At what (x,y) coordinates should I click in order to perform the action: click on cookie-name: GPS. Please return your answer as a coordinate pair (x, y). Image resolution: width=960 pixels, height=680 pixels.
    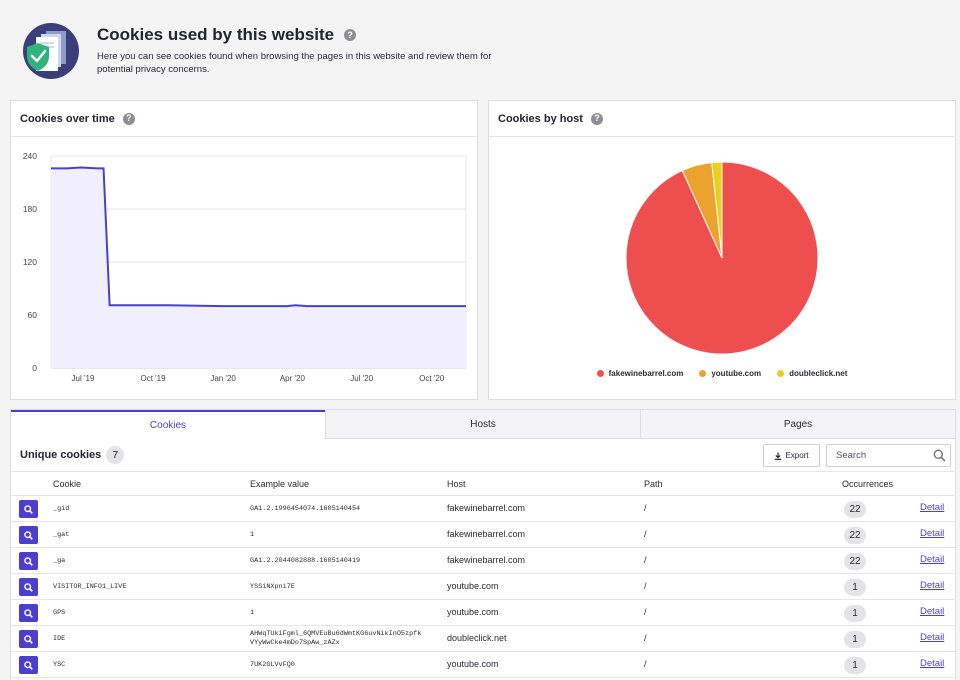
    Looking at the image, I should click on (59, 613).